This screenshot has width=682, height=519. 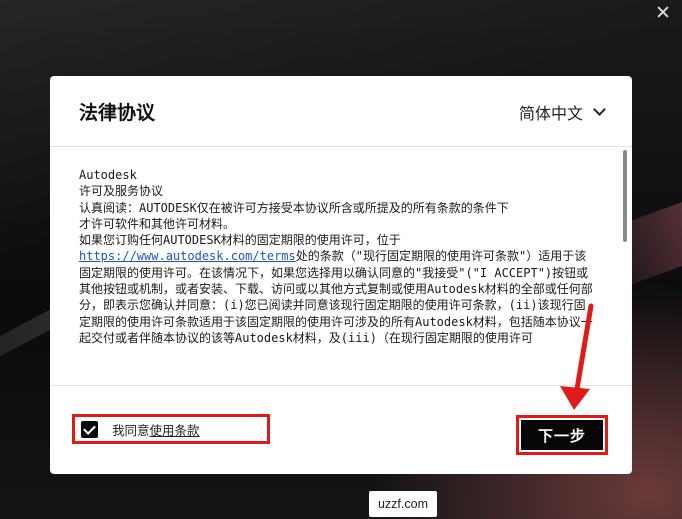 What do you see at coordinates (577, 356) in the screenshot?
I see `annotation-arrow-icon` at bounding box center [577, 356].